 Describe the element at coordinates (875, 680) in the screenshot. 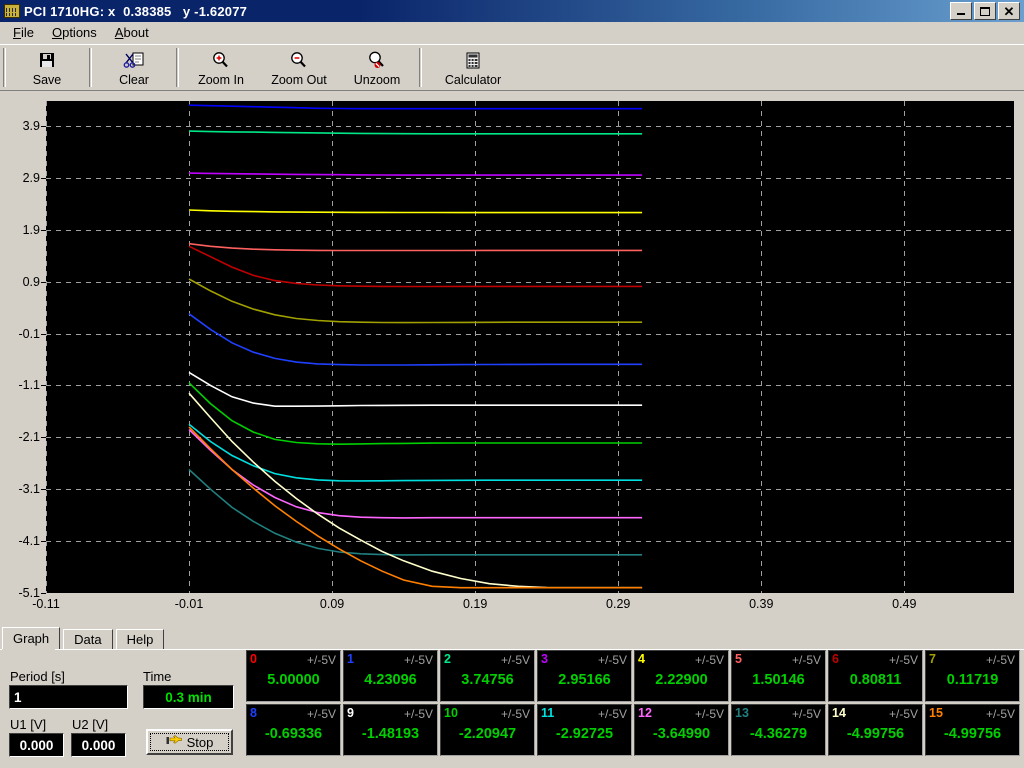

I see `channel-value: 0.80811` at that location.